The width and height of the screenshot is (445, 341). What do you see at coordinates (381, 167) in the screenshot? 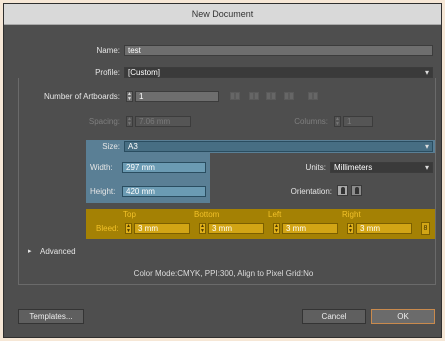
I see `units-select: Millimeters` at bounding box center [381, 167].